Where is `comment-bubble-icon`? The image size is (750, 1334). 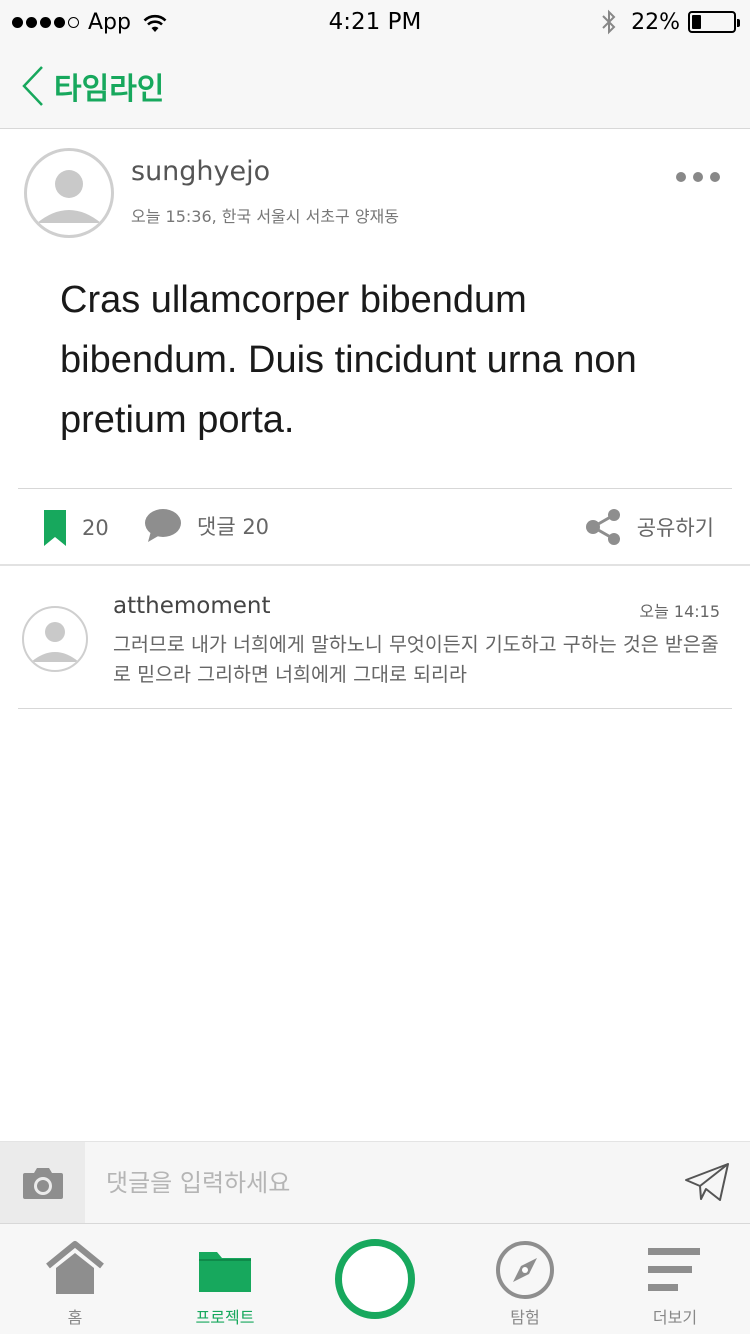
comment-bubble-icon is located at coordinates (163, 525).